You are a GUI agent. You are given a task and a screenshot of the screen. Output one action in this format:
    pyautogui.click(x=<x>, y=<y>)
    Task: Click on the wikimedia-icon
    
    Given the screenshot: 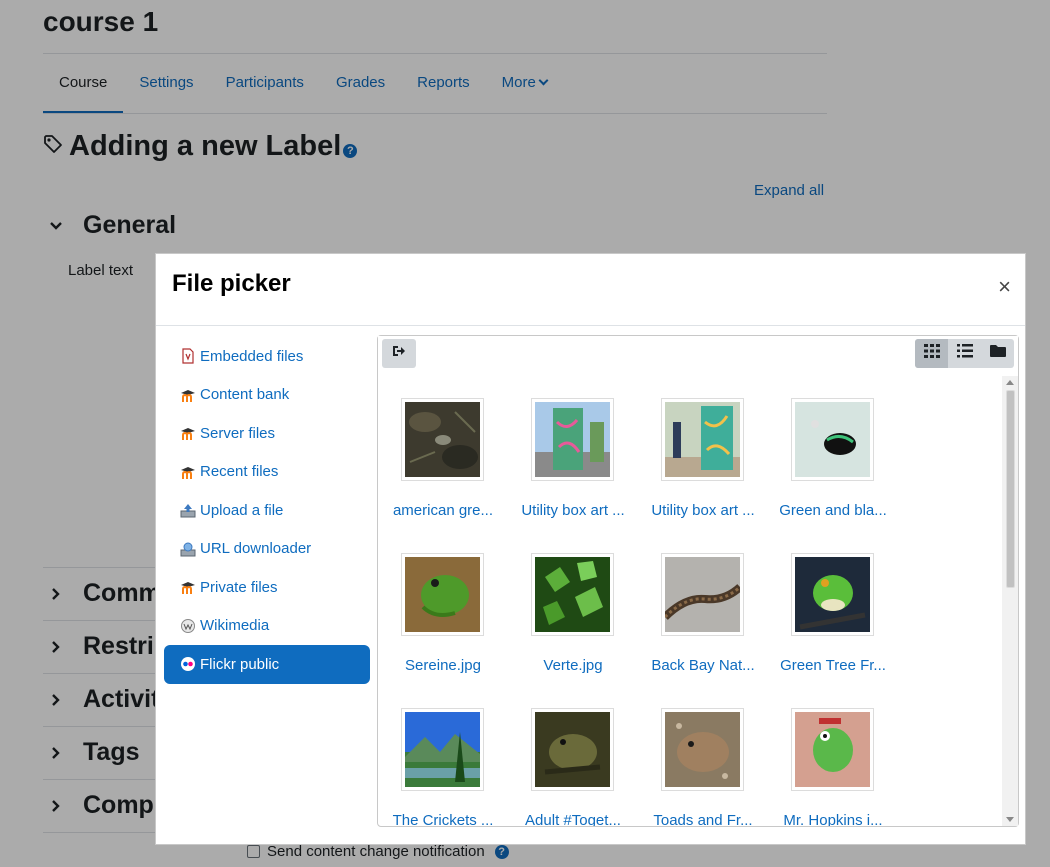 What is the action you would take?
    pyautogui.click(x=188, y=626)
    